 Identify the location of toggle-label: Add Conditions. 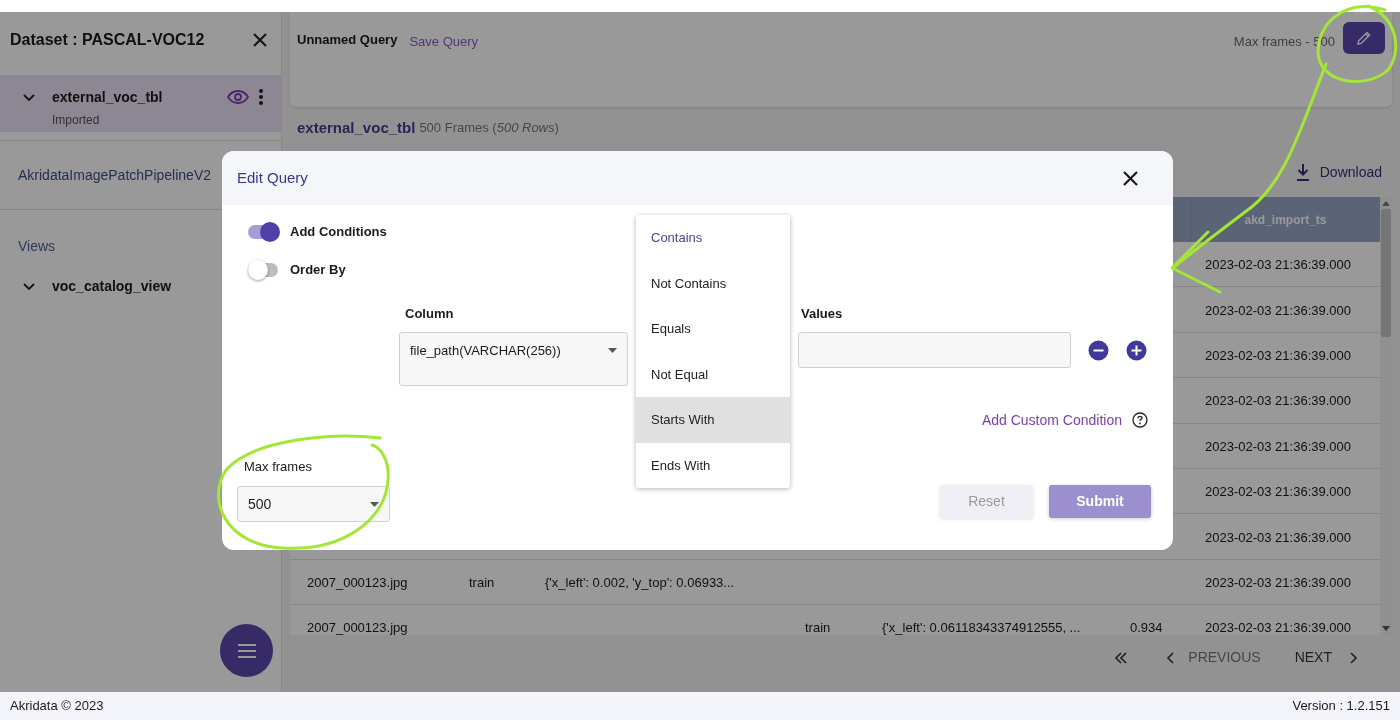
(338, 232).